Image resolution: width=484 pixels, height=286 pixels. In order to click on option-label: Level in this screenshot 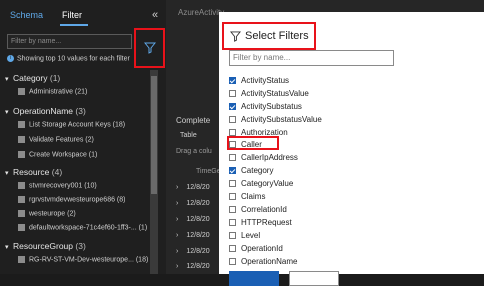, I will do `click(251, 235)`.